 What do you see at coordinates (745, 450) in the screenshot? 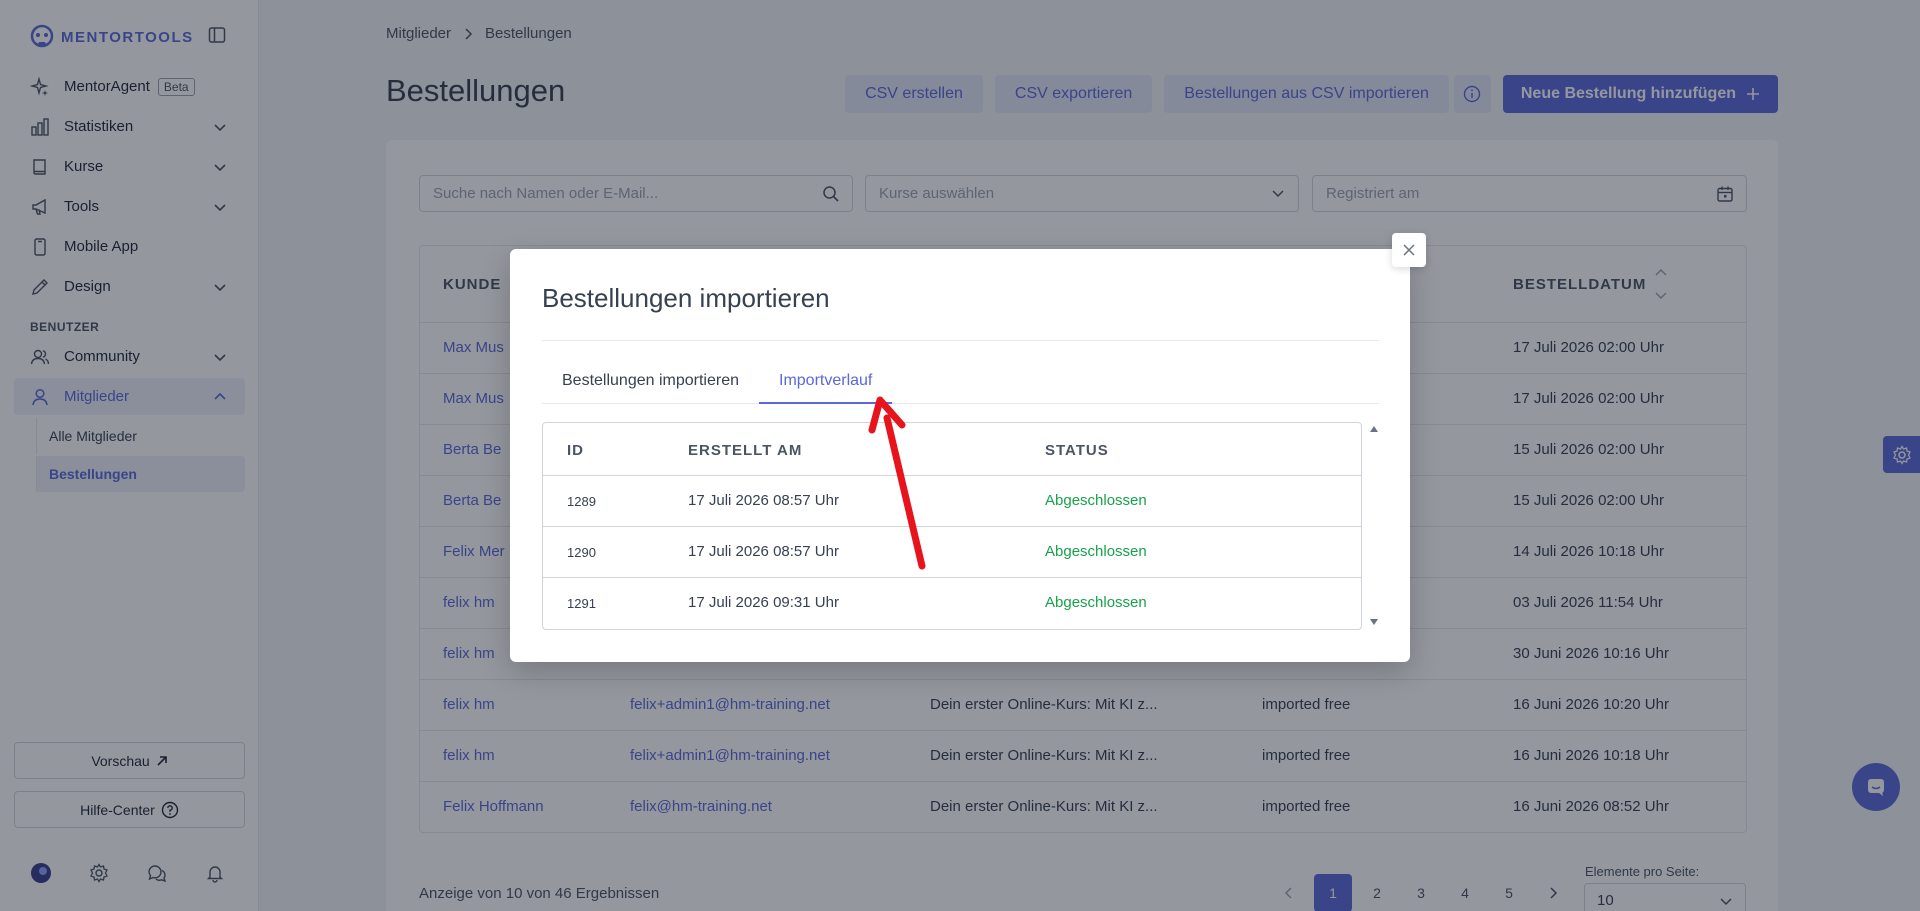
I see `column-header-created: ERSTELLT AM` at bounding box center [745, 450].